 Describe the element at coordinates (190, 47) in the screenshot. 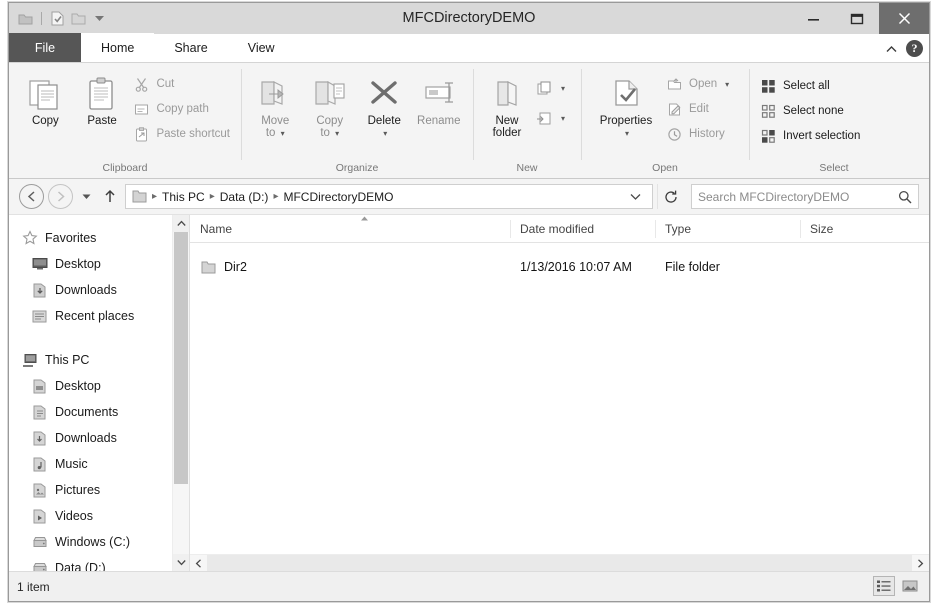

I see `tab-share: Share` at that location.